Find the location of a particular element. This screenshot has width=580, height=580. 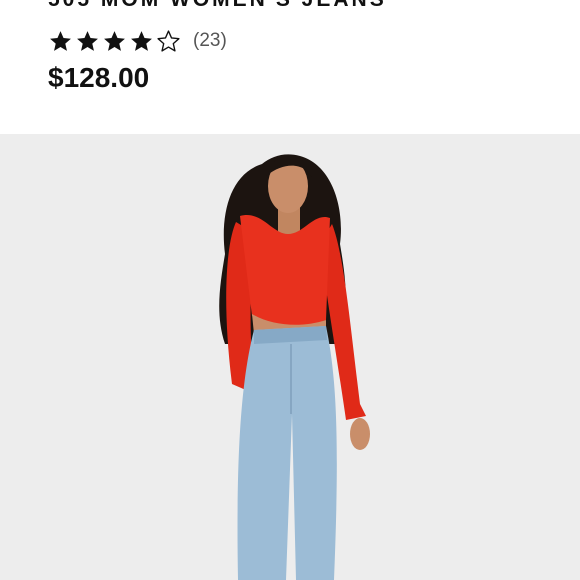

star-rating is located at coordinates (114, 41).